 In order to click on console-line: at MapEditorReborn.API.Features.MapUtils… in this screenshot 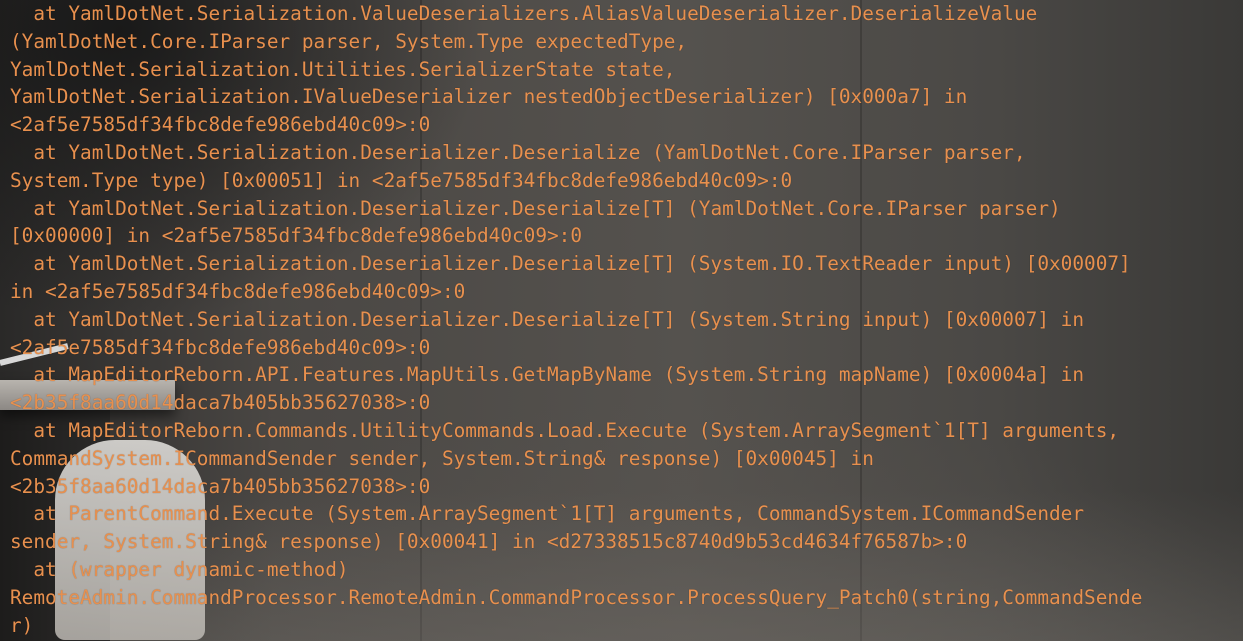, I will do `click(547, 375)`.